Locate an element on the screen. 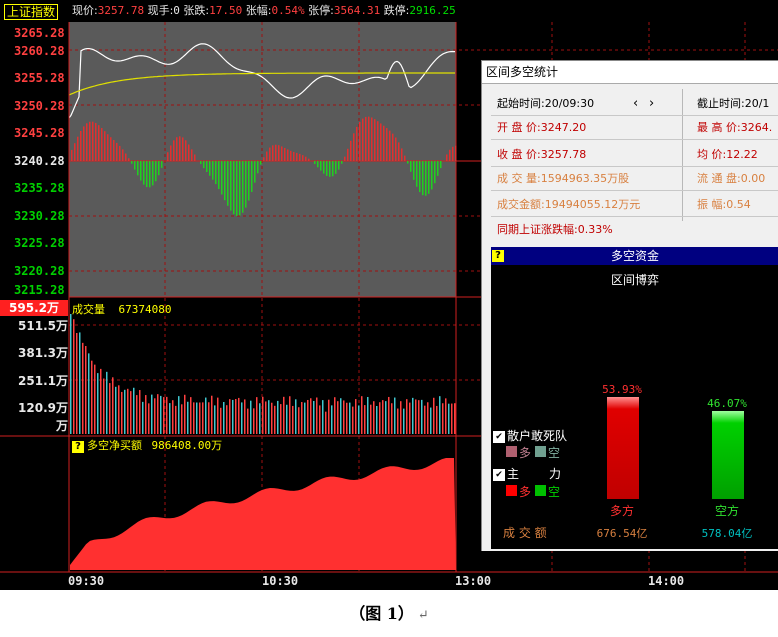 Image resolution: width=778 pixels, height=637 pixels. retail-short-swatch is located at coordinates (540, 451).